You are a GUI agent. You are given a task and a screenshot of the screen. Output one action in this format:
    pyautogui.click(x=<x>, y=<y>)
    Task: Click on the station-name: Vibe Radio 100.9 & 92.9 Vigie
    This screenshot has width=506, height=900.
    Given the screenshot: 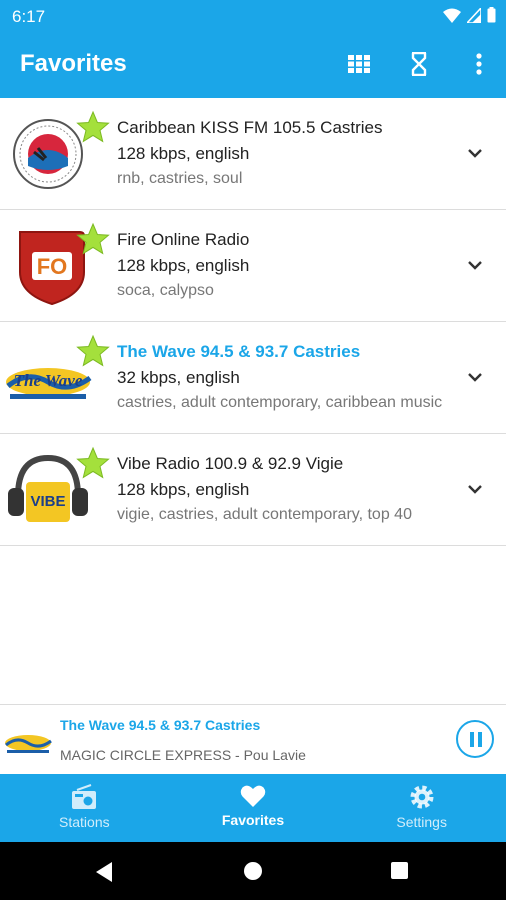 What is the action you would take?
    pyautogui.click(x=230, y=463)
    